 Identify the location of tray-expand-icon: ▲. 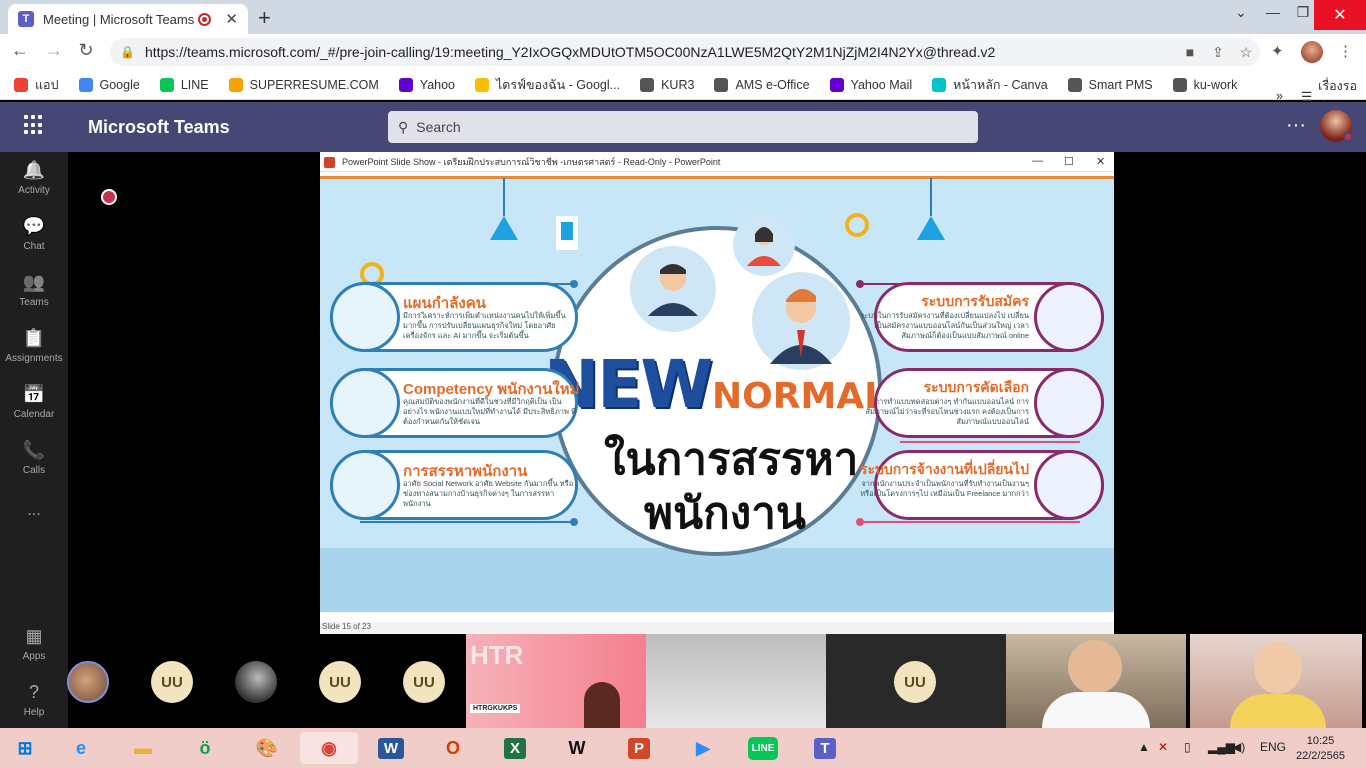
(1144, 747).